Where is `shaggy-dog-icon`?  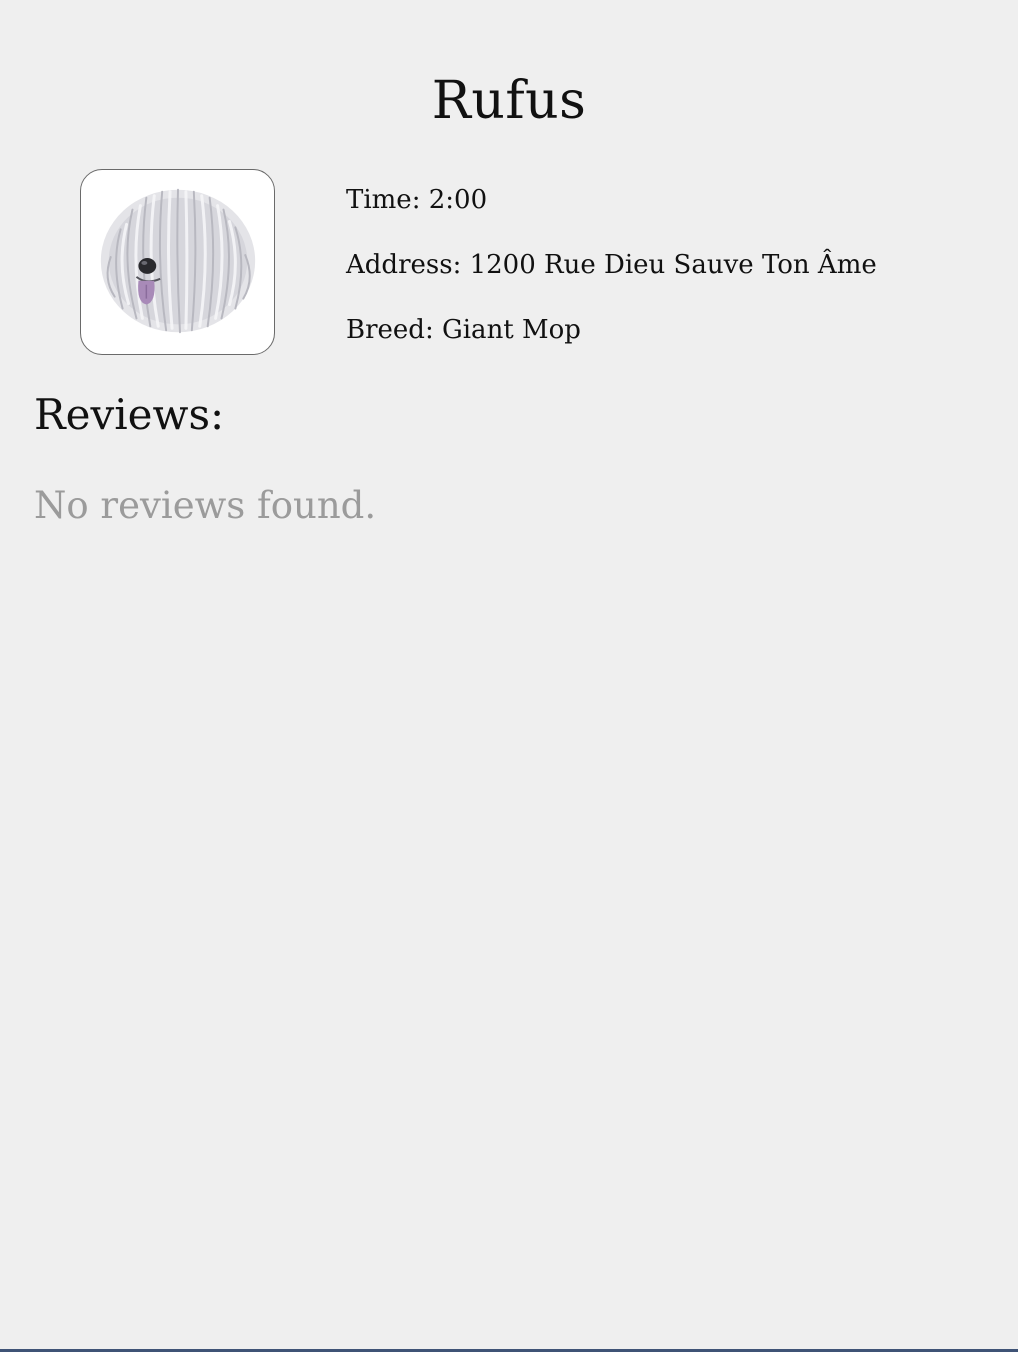
shaggy-dog-icon is located at coordinates (178, 261).